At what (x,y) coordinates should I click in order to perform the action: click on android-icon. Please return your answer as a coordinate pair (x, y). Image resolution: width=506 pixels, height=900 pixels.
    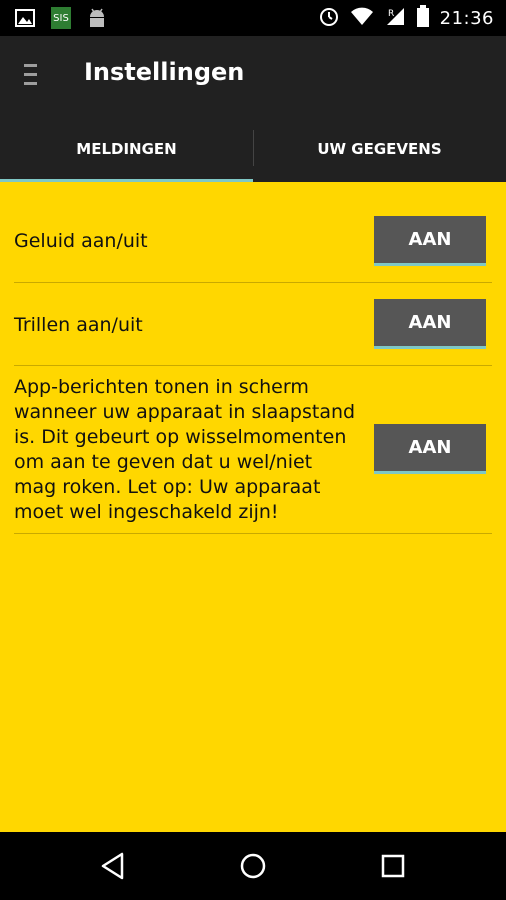
    Looking at the image, I should click on (97, 20).